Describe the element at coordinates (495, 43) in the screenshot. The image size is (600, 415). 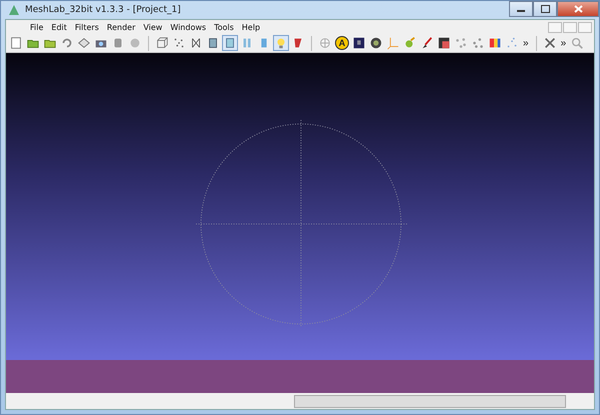
I see `palette-icon` at that location.